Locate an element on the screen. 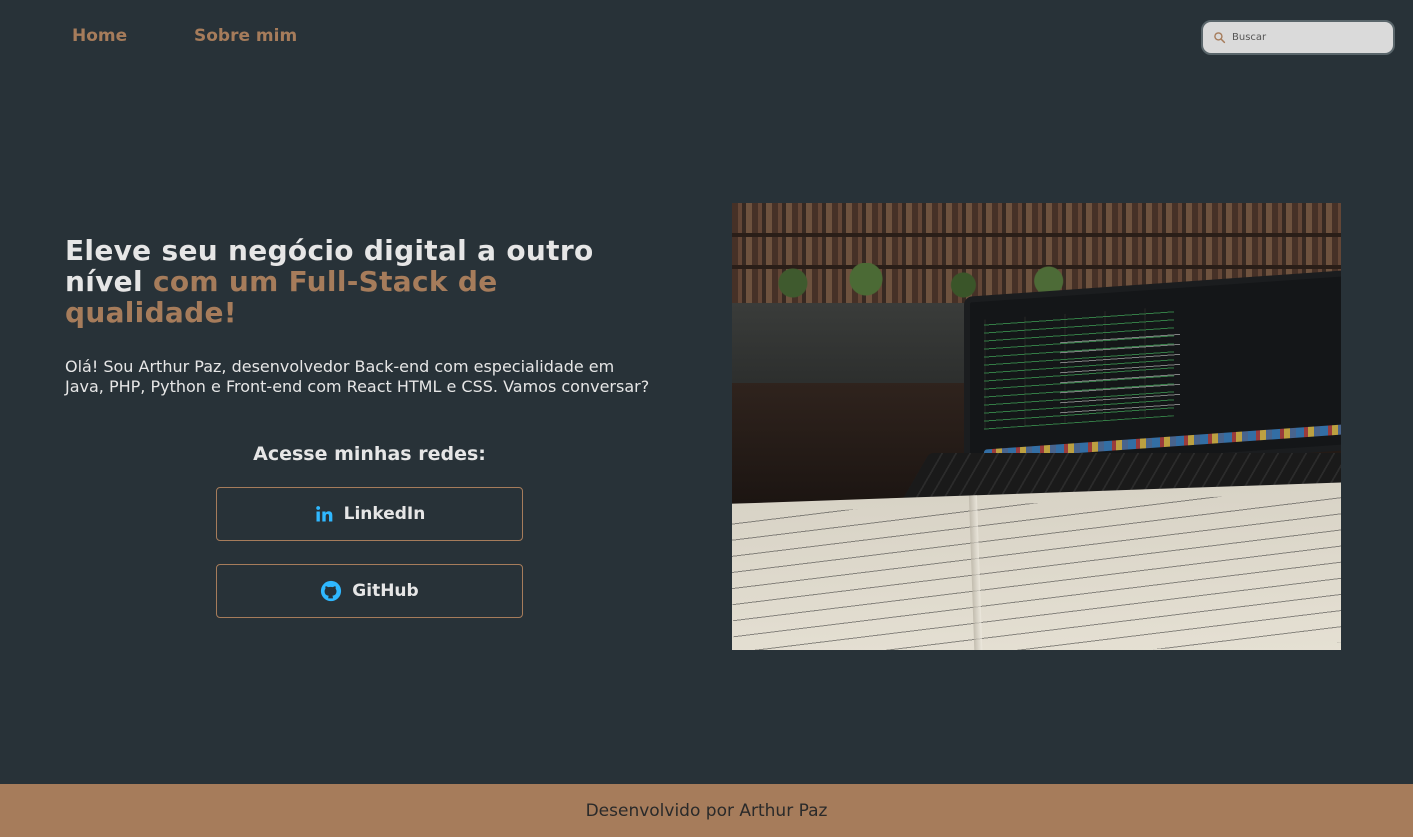 The width and height of the screenshot is (1413, 837). image-laptop-screen is located at coordinates (1152, 373).